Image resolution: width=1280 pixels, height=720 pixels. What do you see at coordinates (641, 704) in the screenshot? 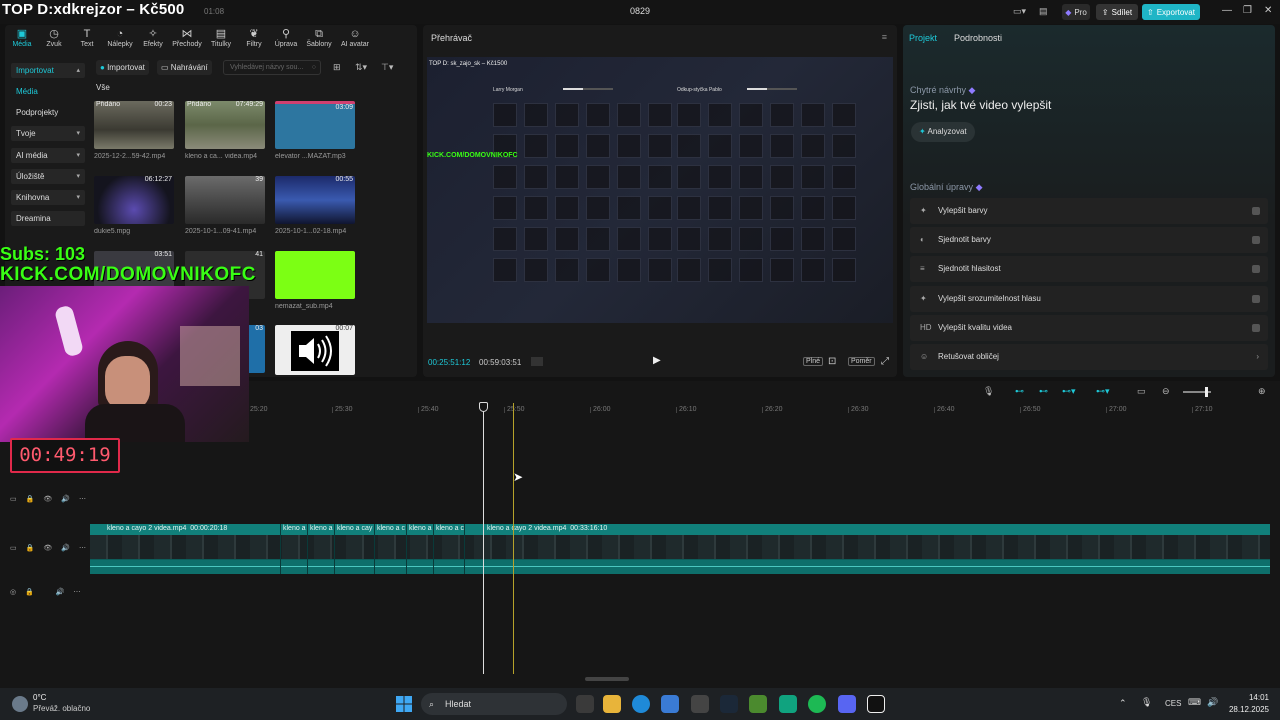
I see `edge-icon` at bounding box center [641, 704].